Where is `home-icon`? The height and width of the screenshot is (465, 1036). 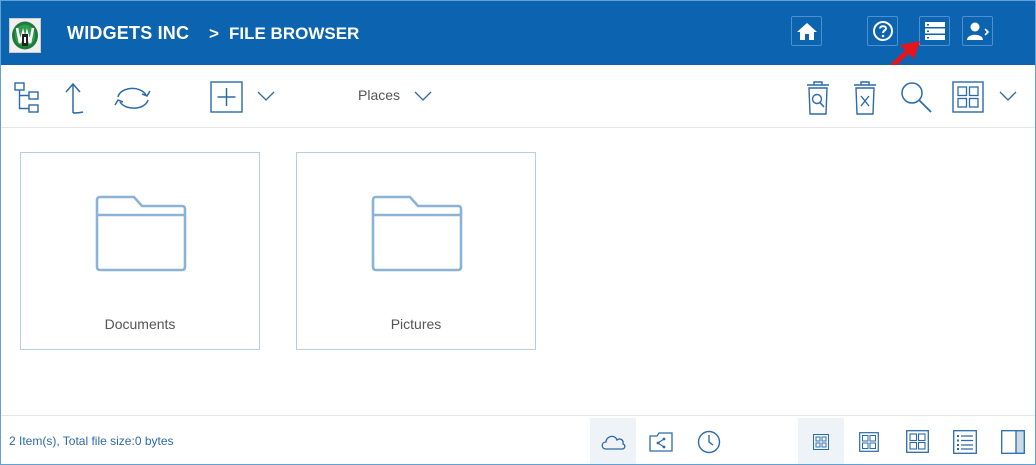 home-icon is located at coordinates (807, 31).